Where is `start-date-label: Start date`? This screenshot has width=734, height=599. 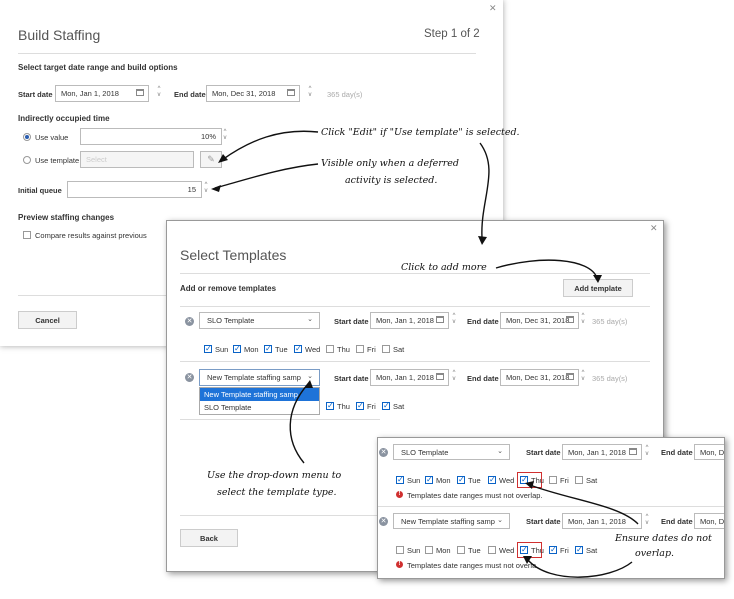
start-date-label: Start date is located at coordinates (351, 321).